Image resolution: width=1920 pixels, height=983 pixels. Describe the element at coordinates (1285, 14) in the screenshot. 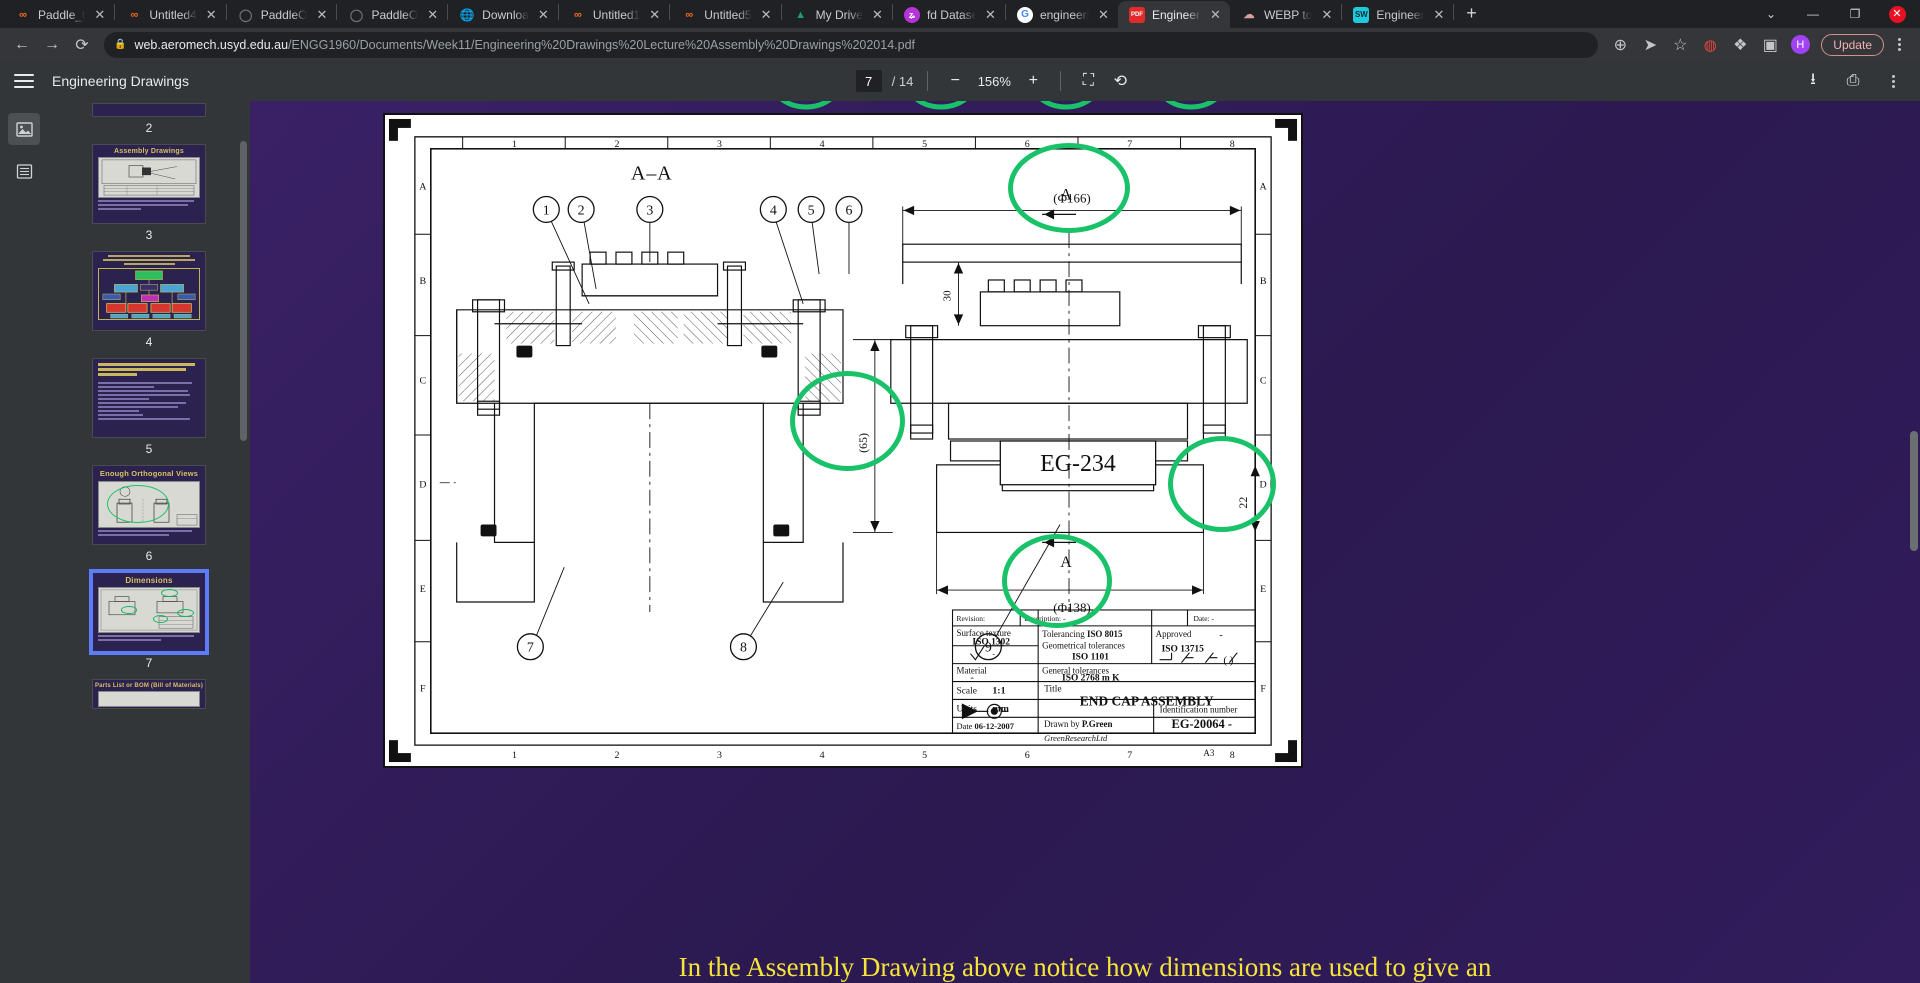

I see `browser-tab-11: ☁ WEBP to ✕` at that location.